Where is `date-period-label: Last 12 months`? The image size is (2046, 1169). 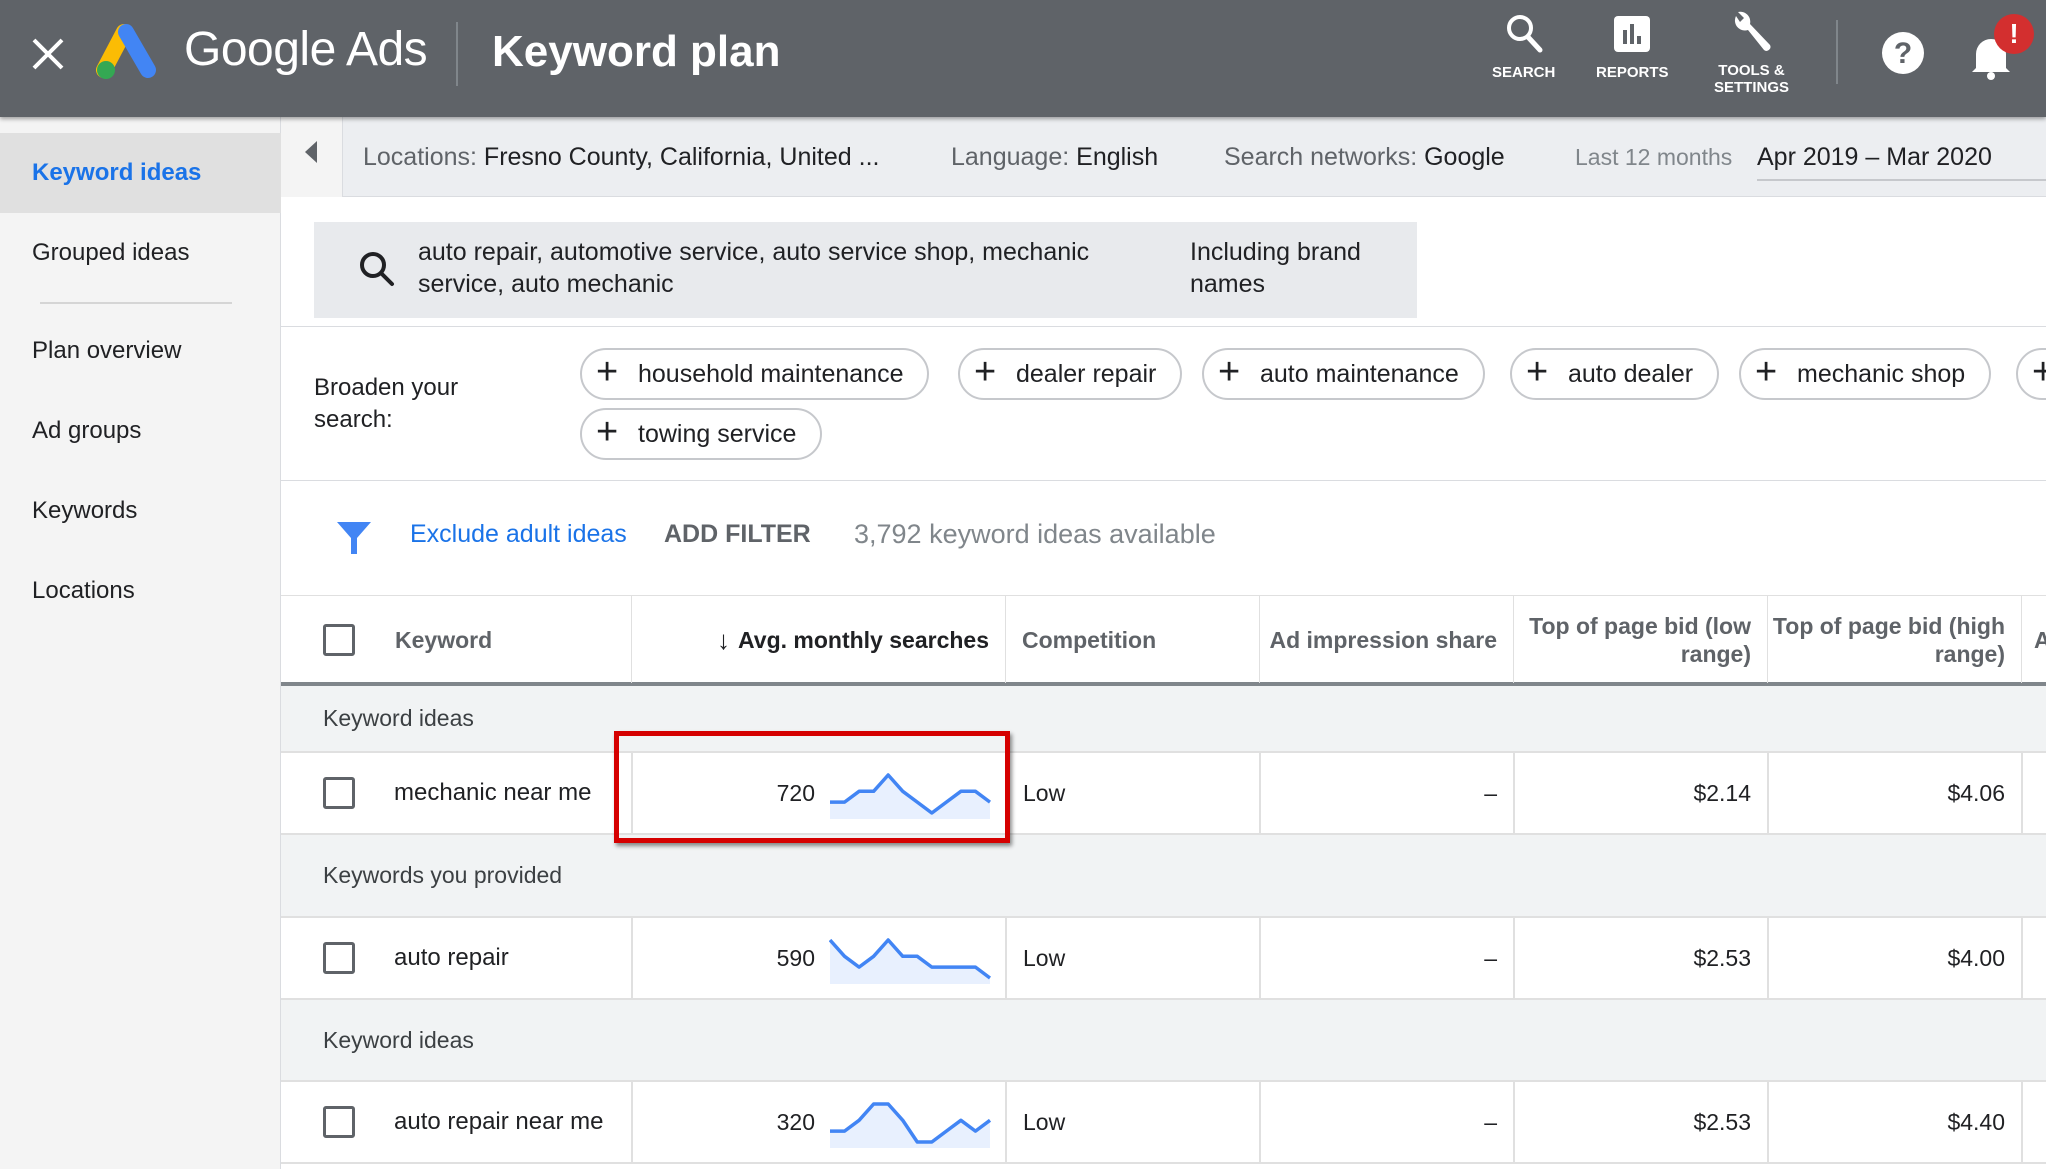 date-period-label: Last 12 months is located at coordinates (1654, 157).